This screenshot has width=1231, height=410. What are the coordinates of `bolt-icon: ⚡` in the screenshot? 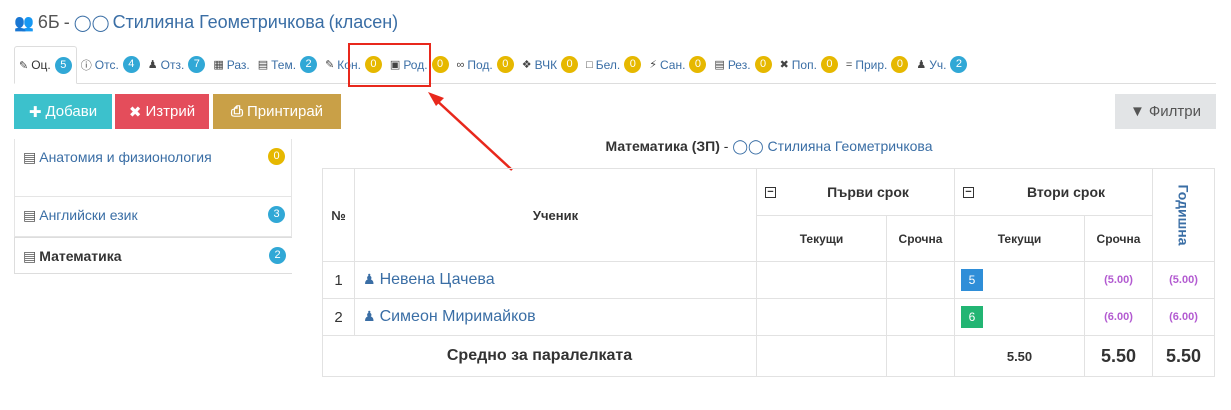 It's located at (653, 65).